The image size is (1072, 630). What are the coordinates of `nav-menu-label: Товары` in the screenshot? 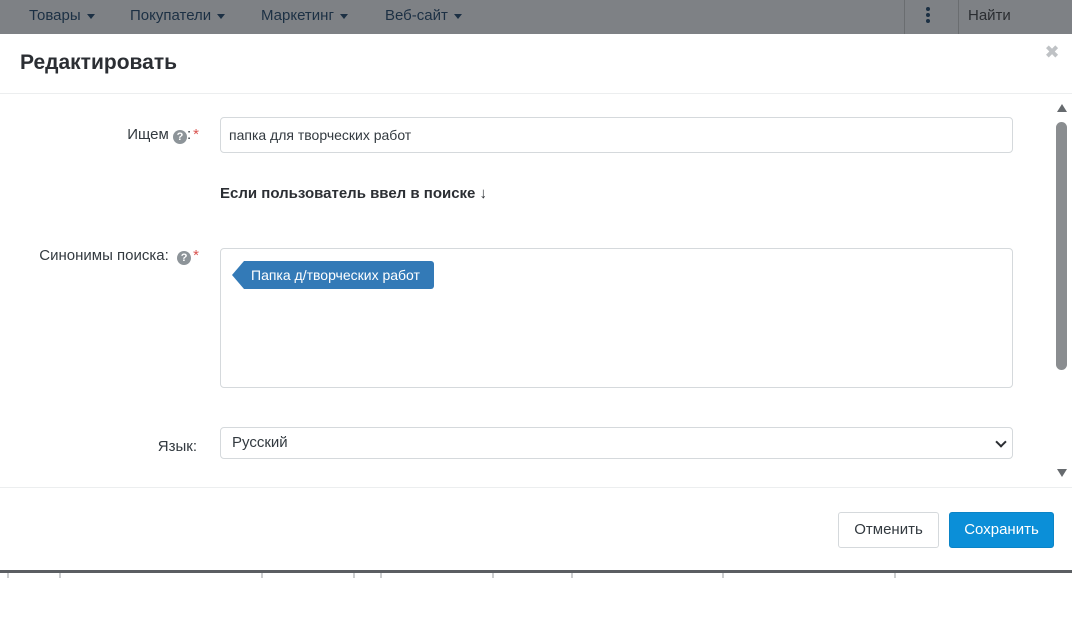 It's located at (55, 15).